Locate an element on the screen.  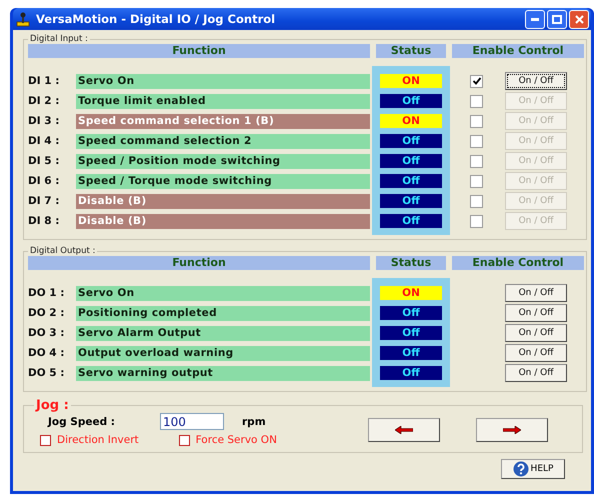
jog-right-button is located at coordinates (512, 430).